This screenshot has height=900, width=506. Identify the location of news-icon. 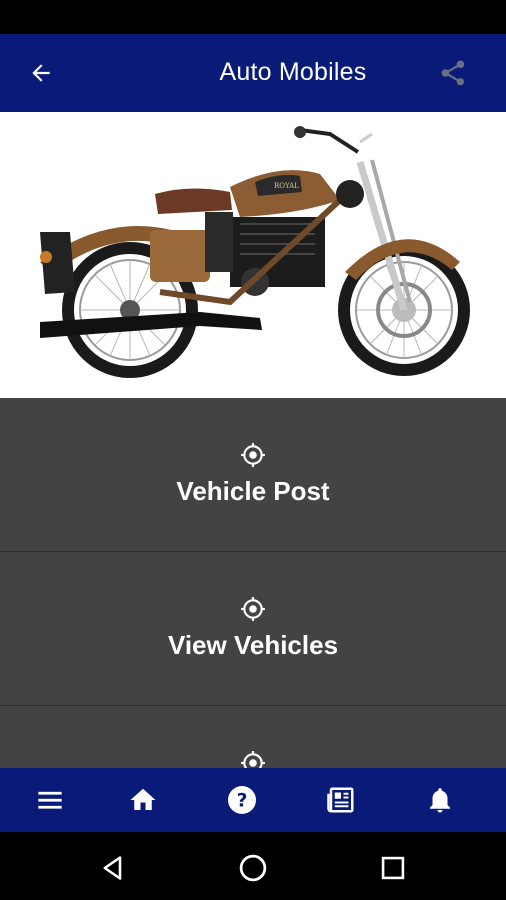
(340, 800).